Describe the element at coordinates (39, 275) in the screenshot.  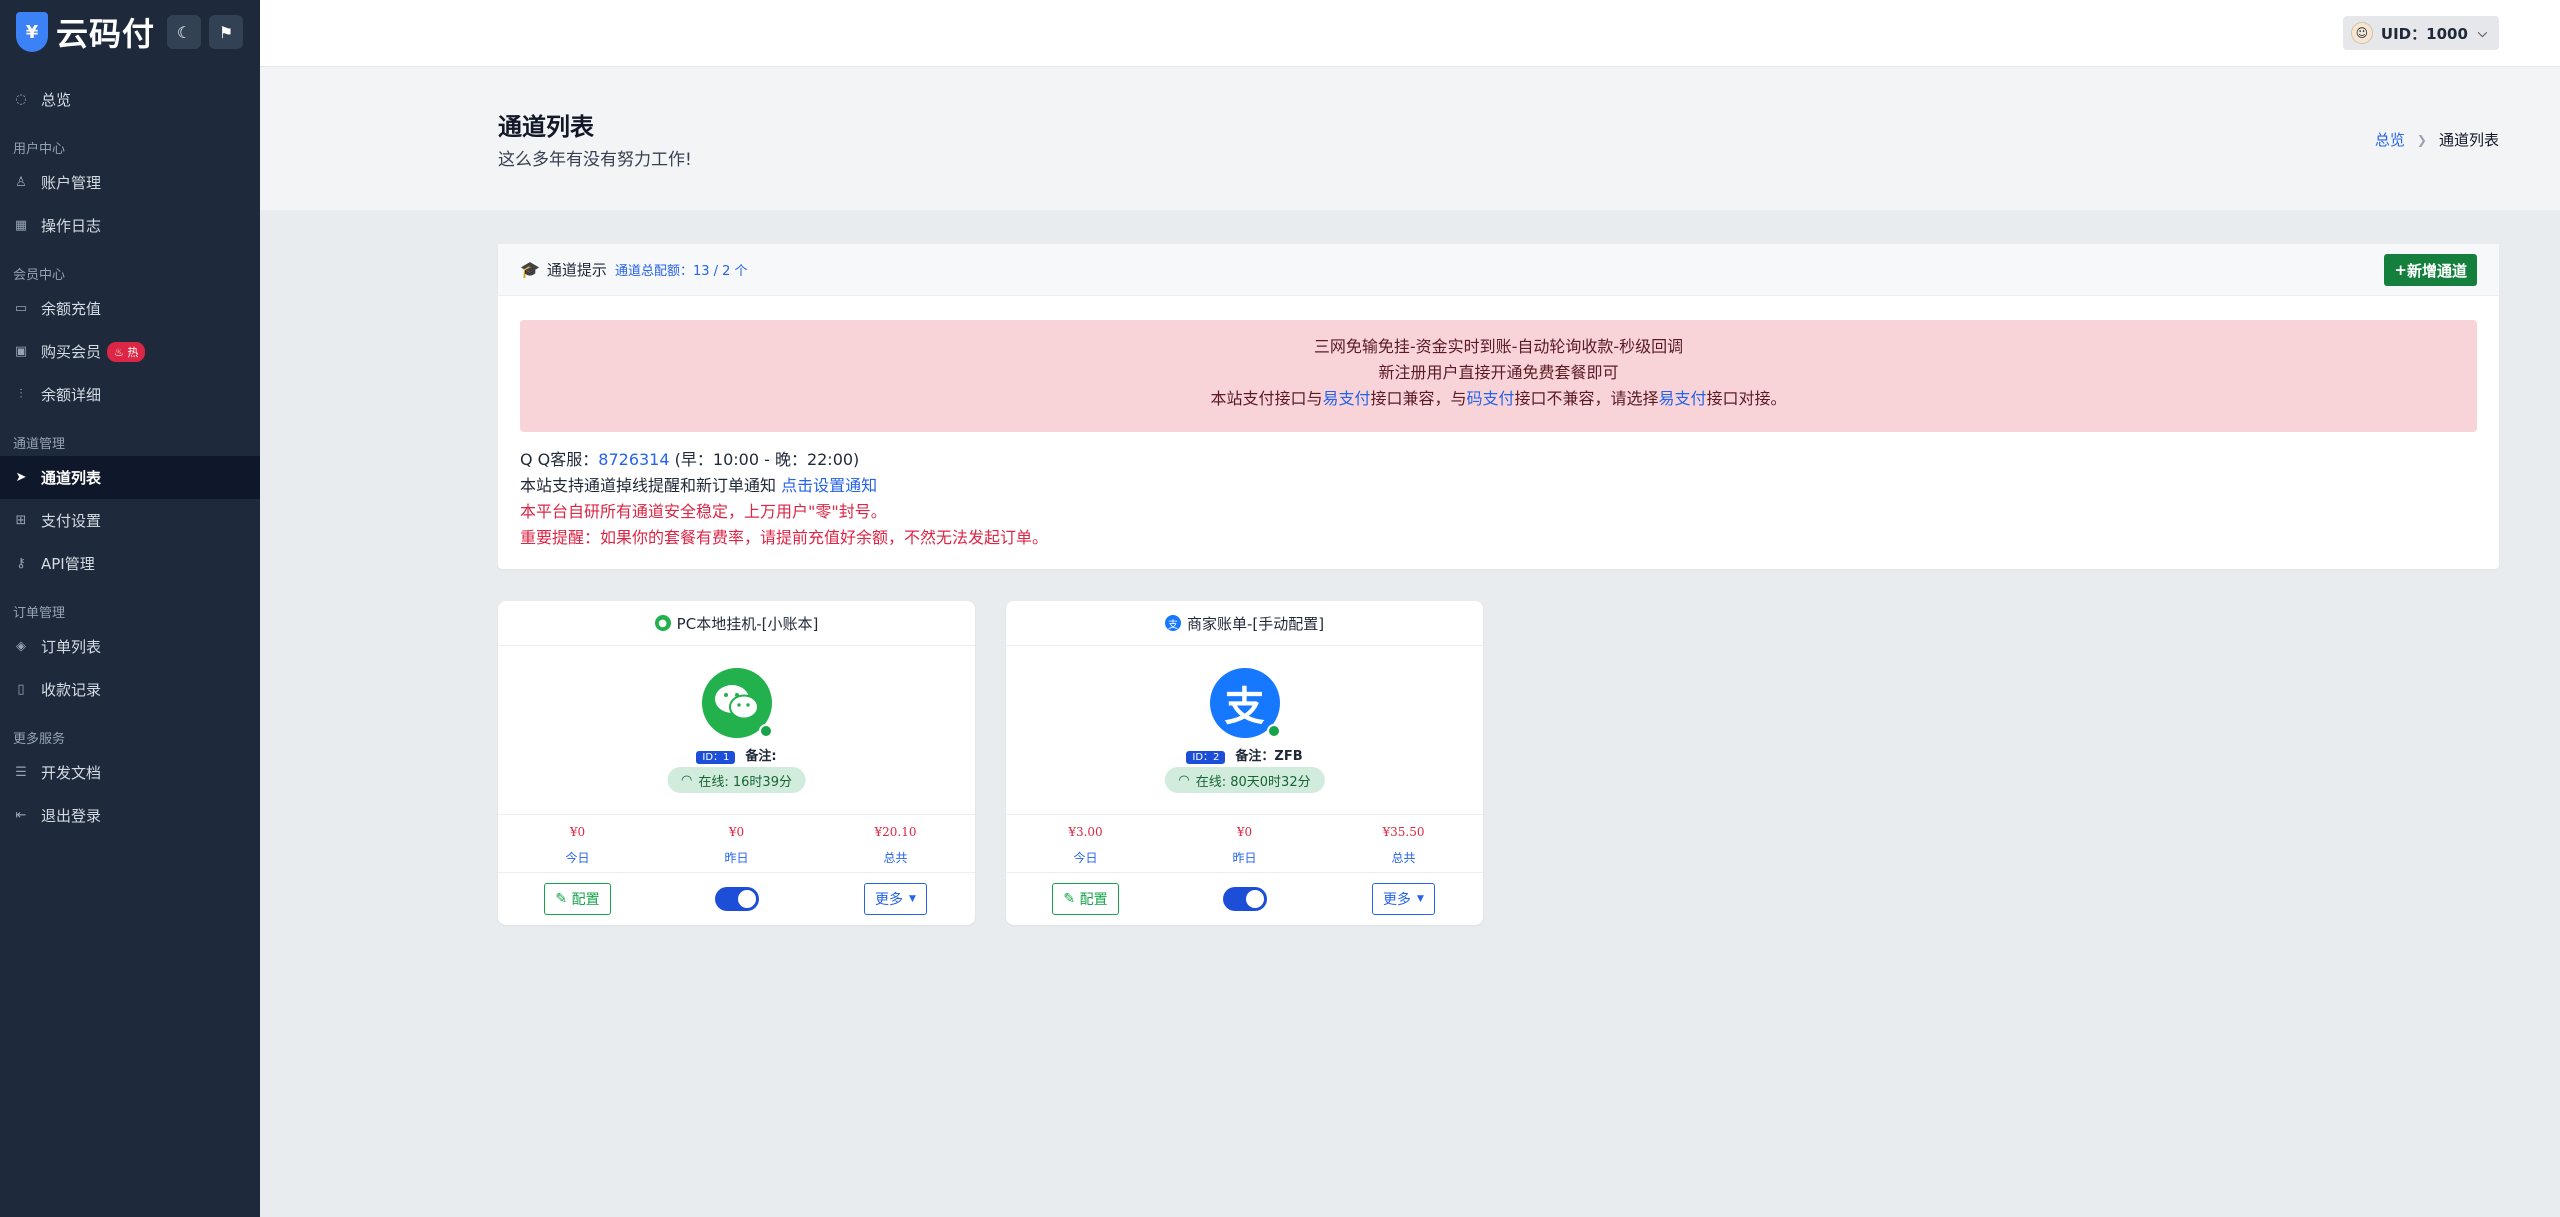
I see `sidebar-section-title: 会员中心` at that location.